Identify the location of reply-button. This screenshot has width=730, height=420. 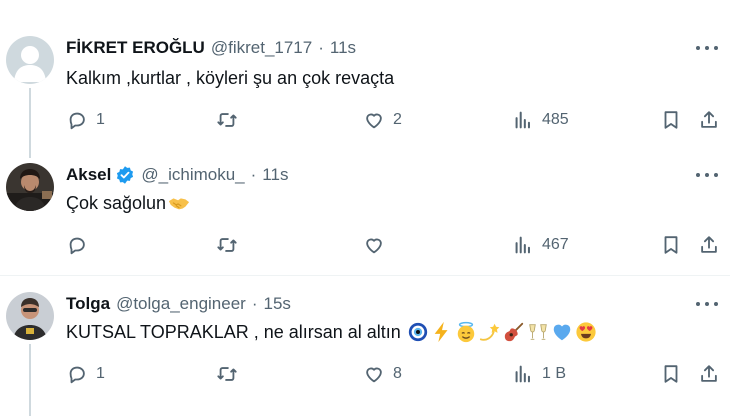
(81, 245).